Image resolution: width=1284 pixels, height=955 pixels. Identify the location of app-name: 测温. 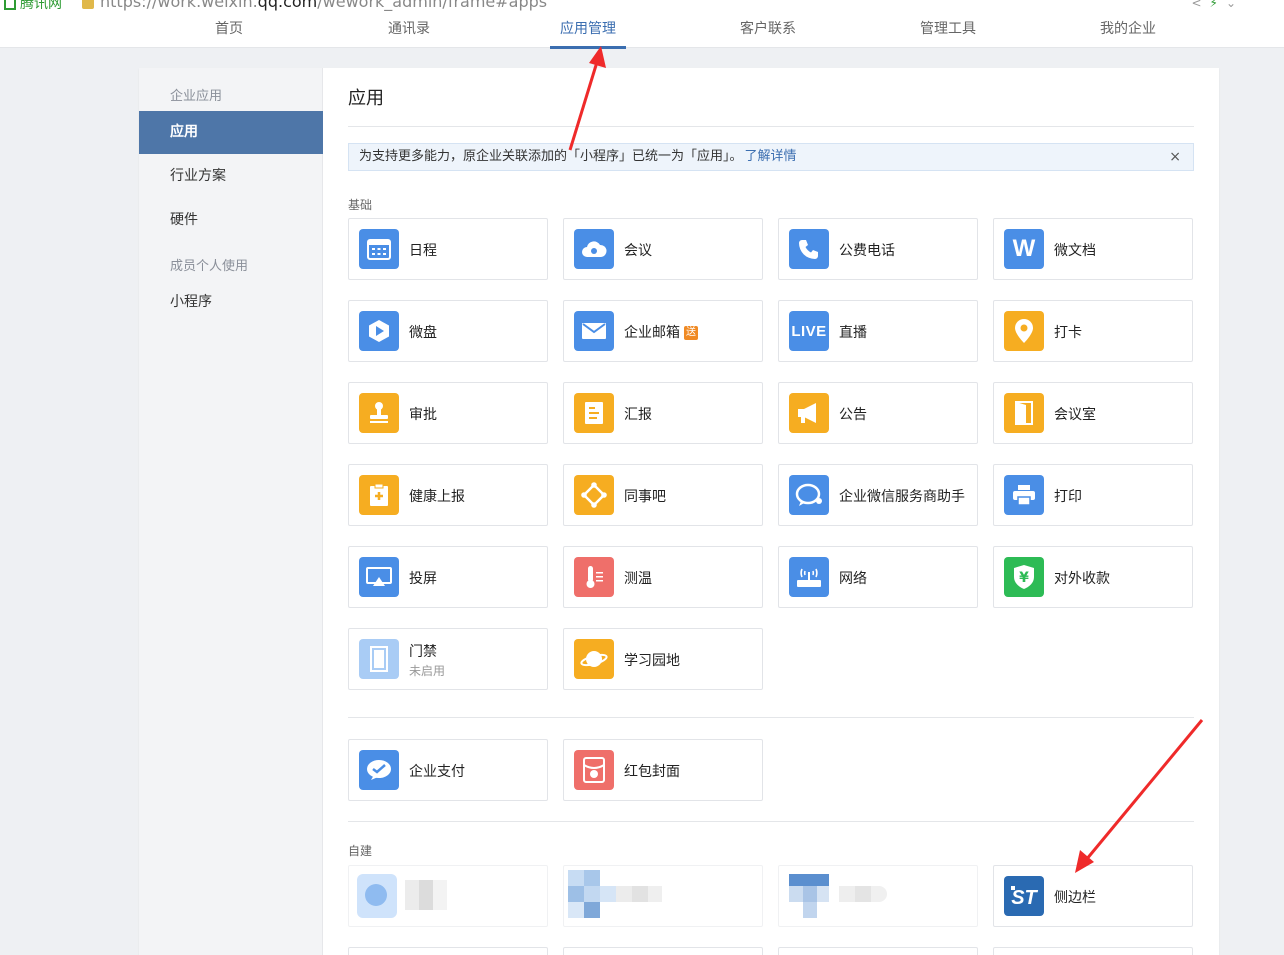
(638, 579).